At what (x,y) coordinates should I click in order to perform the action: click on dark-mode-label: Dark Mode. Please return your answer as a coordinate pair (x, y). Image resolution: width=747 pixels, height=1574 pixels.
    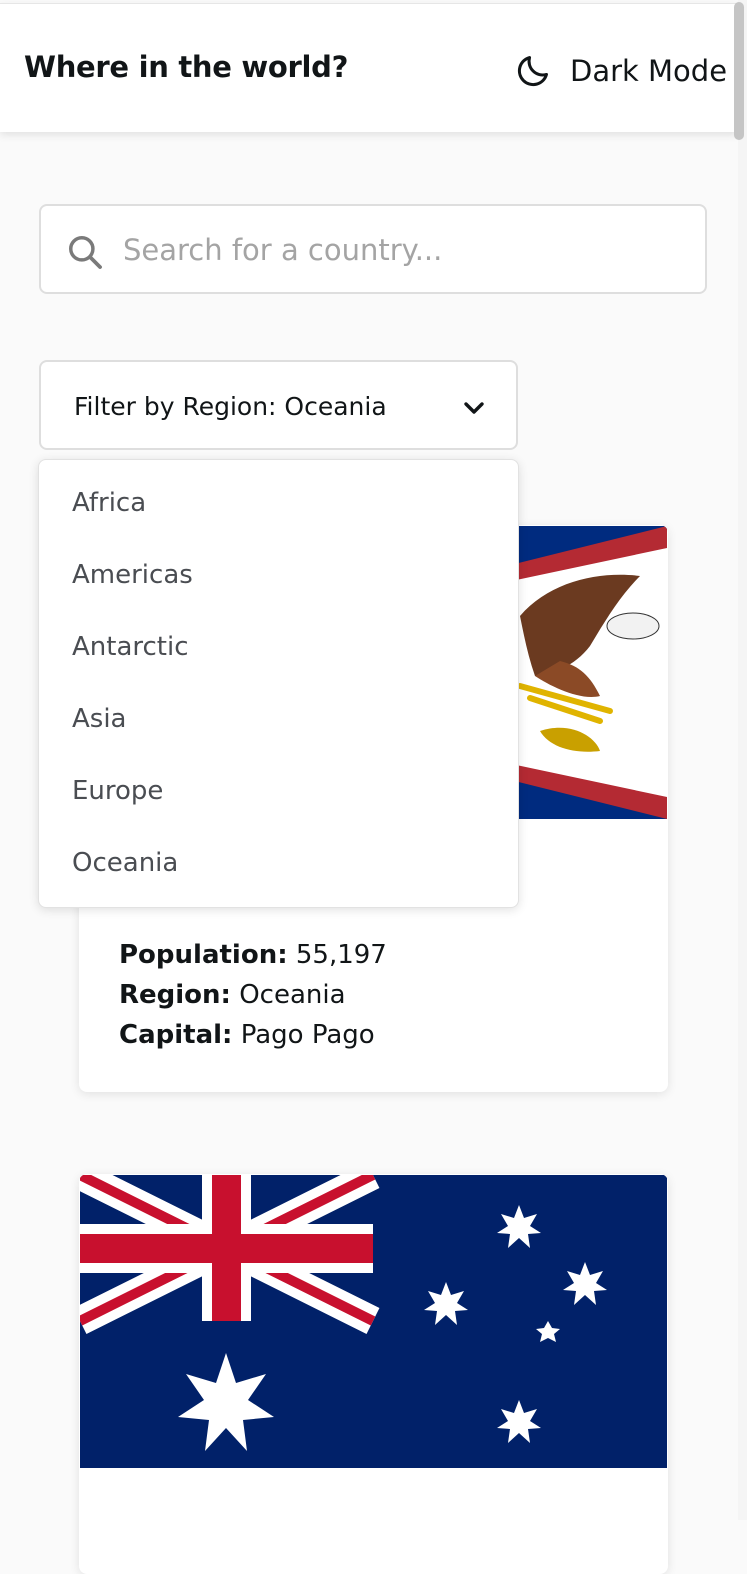
    Looking at the image, I should click on (649, 71).